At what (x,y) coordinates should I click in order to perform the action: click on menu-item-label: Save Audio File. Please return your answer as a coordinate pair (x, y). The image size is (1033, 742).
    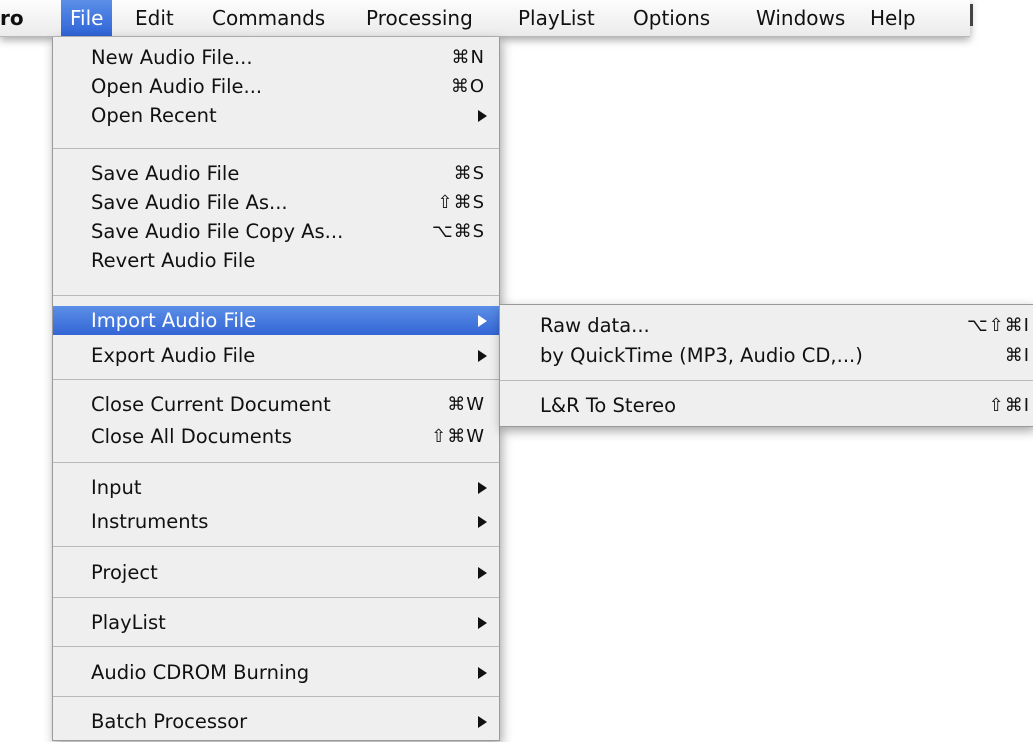
    Looking at the image, I should click on (165, 173).